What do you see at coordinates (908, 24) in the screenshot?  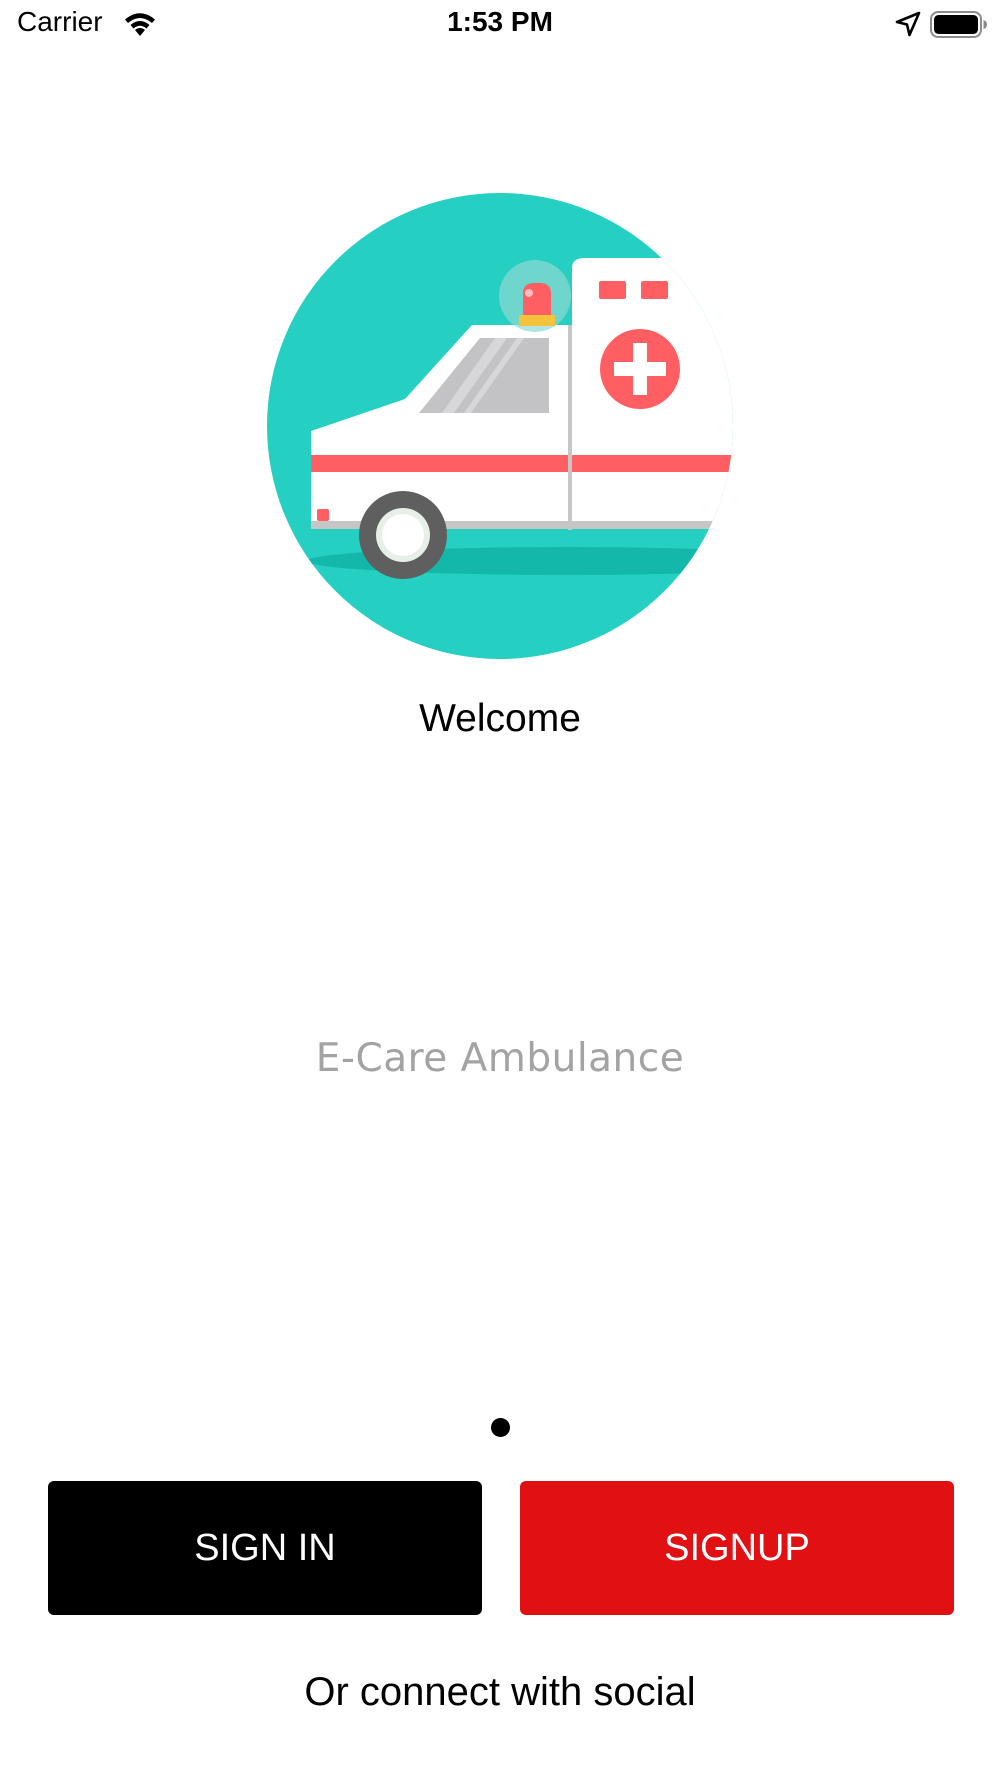 I see `location-arrow-icon` at bounding box center [908, 24].